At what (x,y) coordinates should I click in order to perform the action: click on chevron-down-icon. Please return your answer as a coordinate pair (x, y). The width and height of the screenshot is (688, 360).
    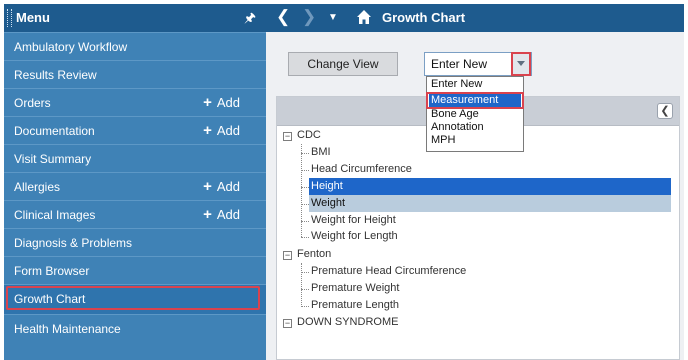
    Looking at the image, I should click on (521, 63).